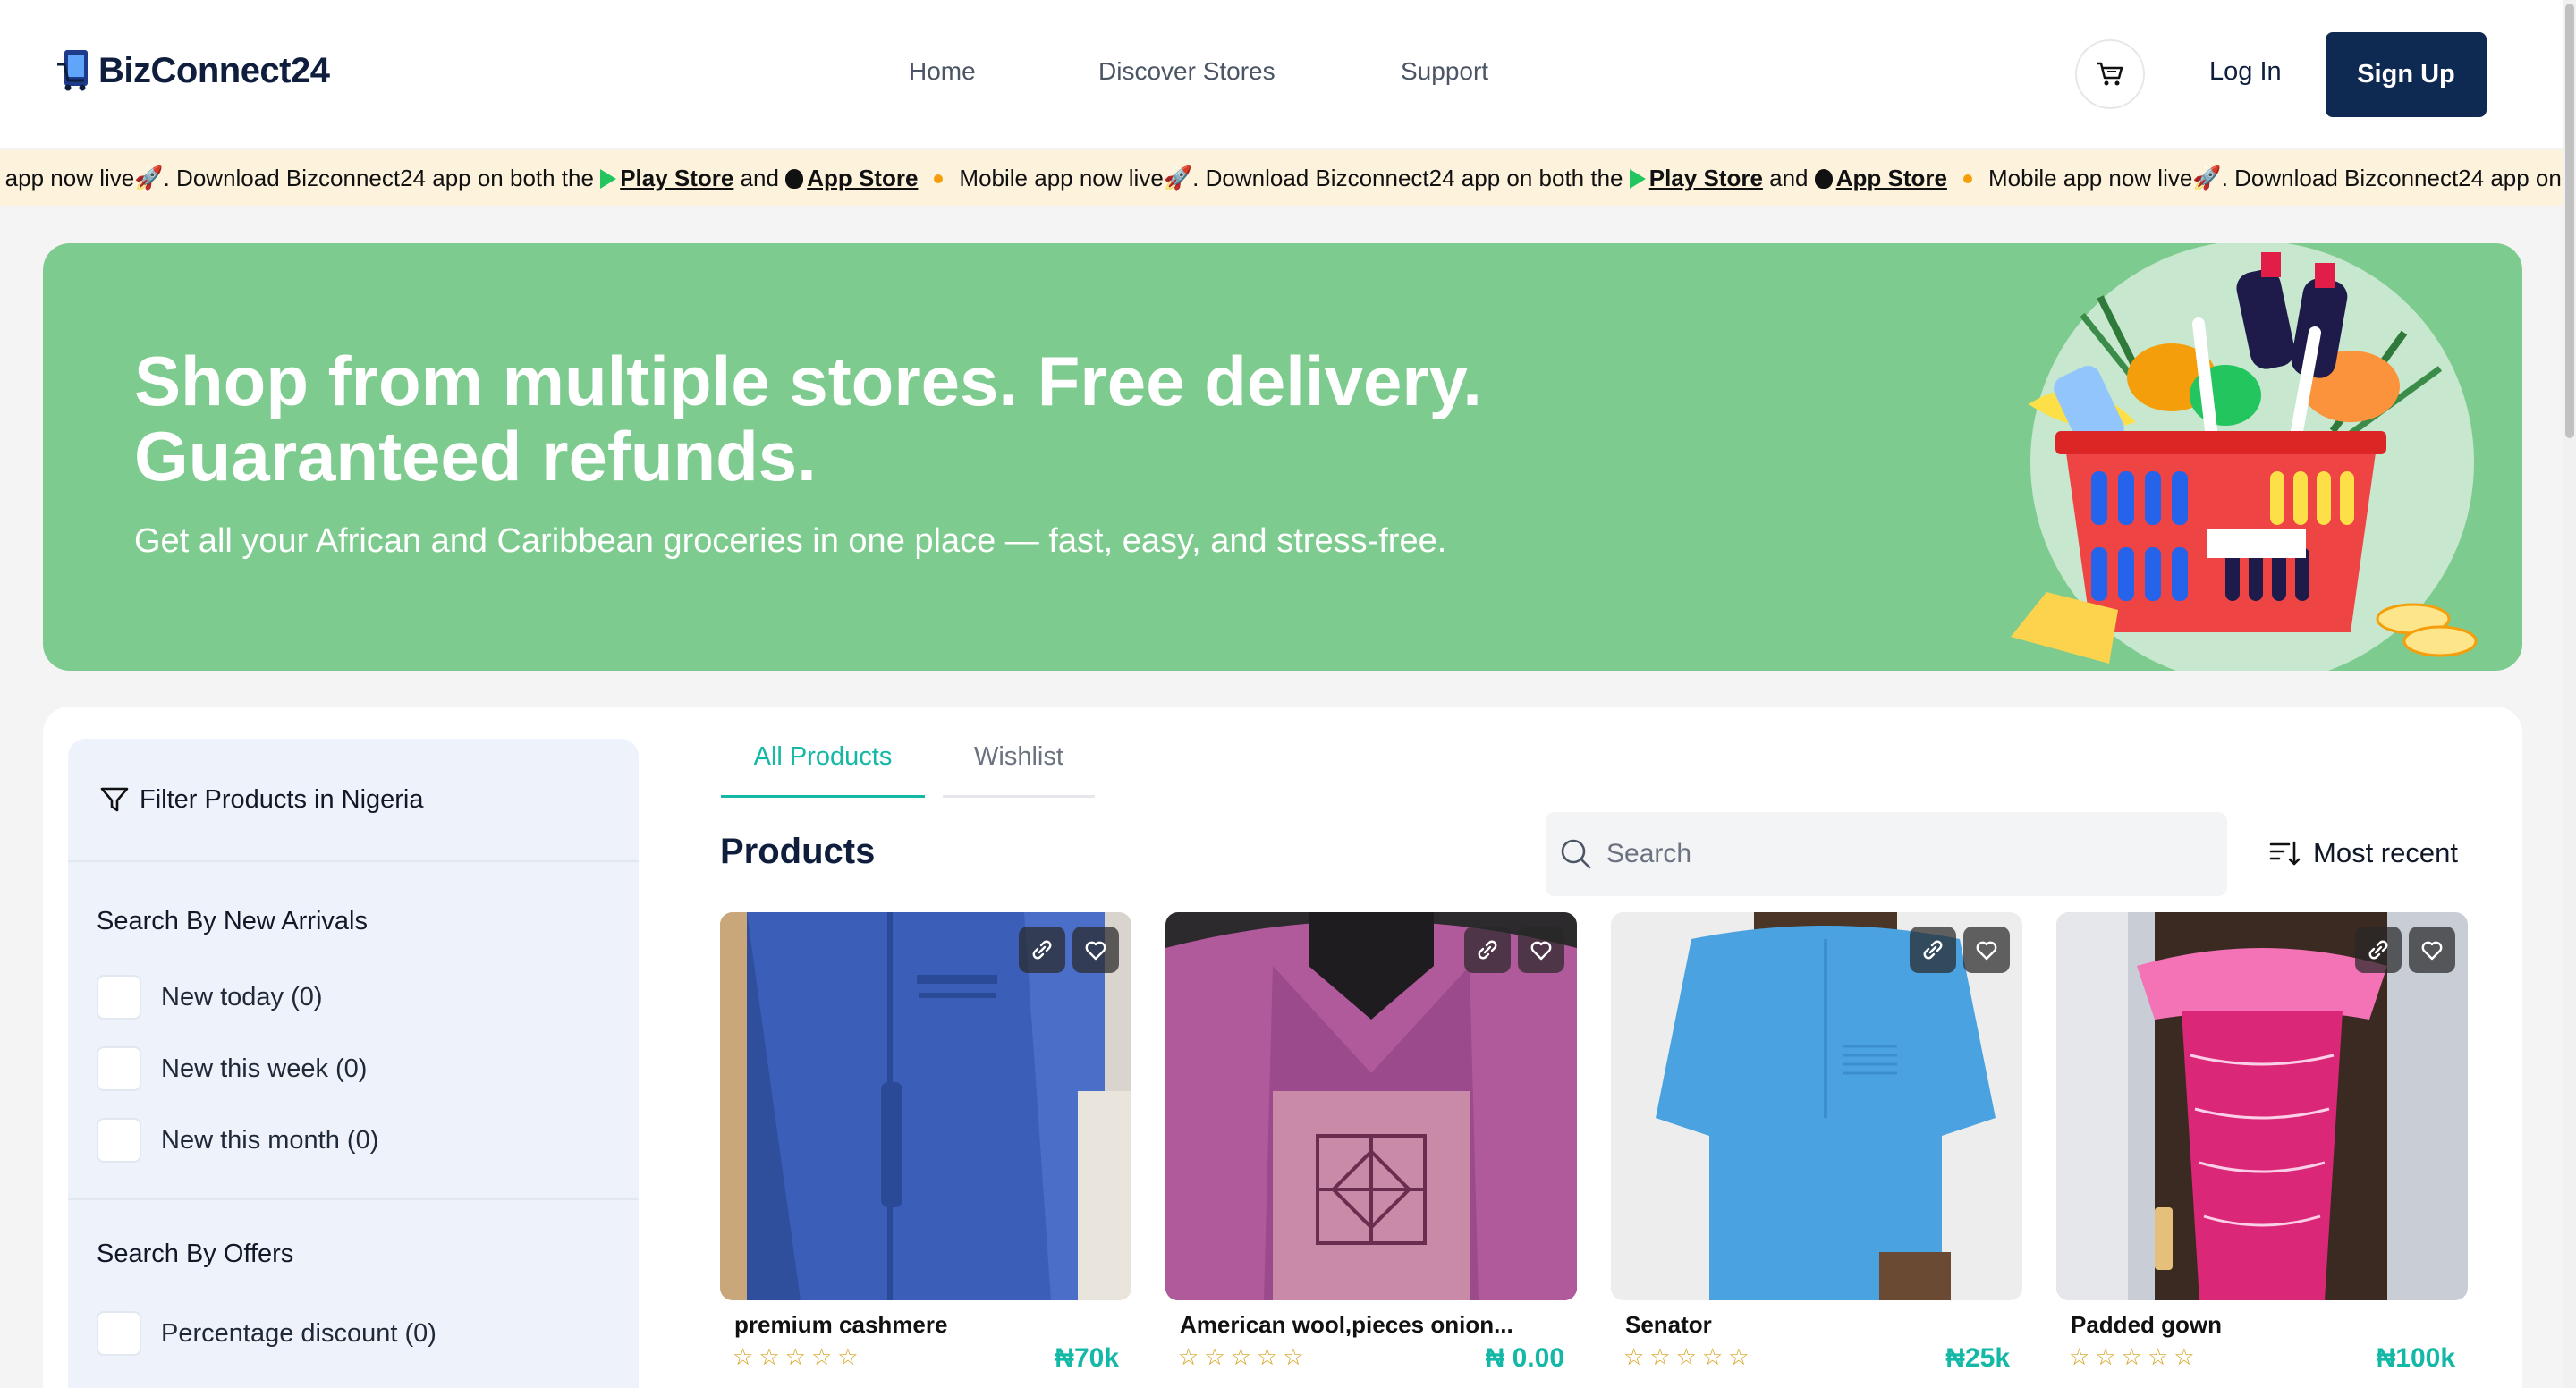  Describe the element at coordinates (2285, 854) in the screenshot. I see `sort-icon` at that location.